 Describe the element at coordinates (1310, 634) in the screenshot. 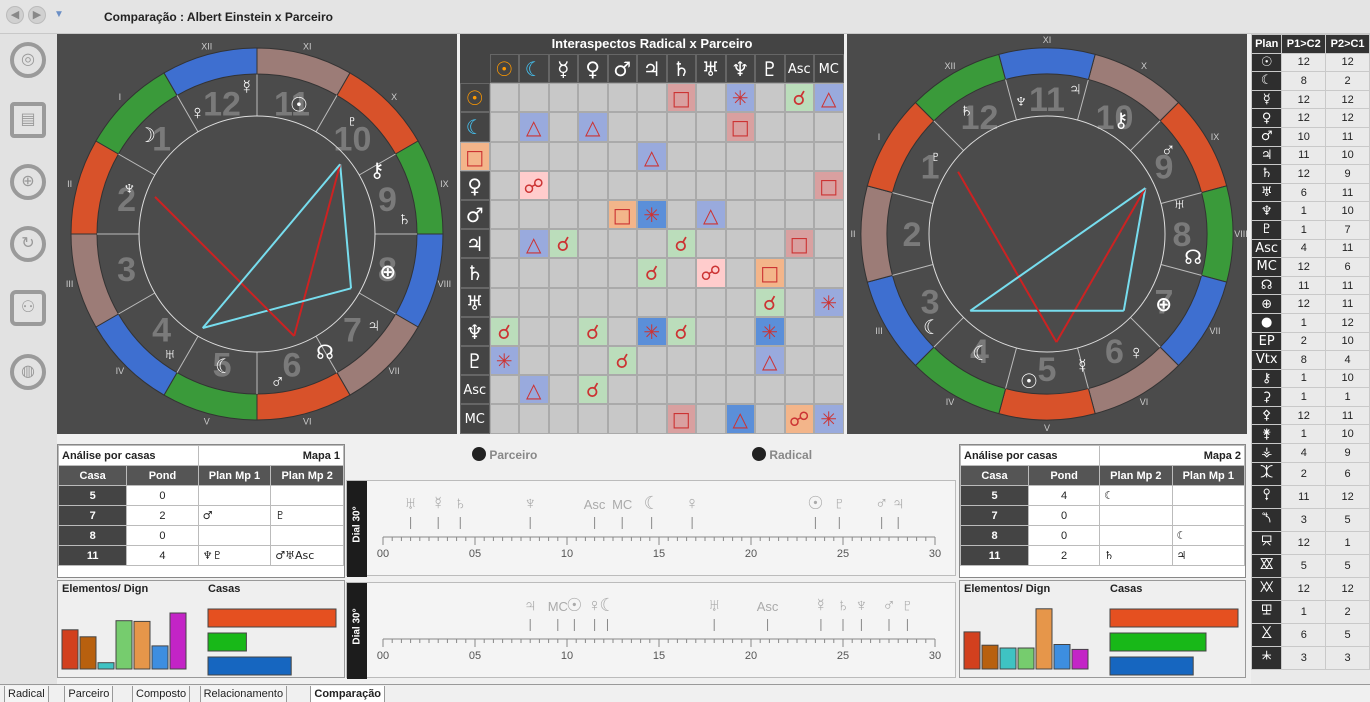

I see `right-table-row: ⯷ 6 5` at that location.